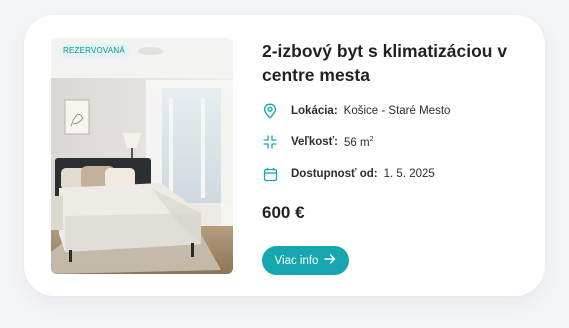 The width and height of the screenshot is (569, 328). I want to click on size-label: Veľkosť:, so click(315, 142).